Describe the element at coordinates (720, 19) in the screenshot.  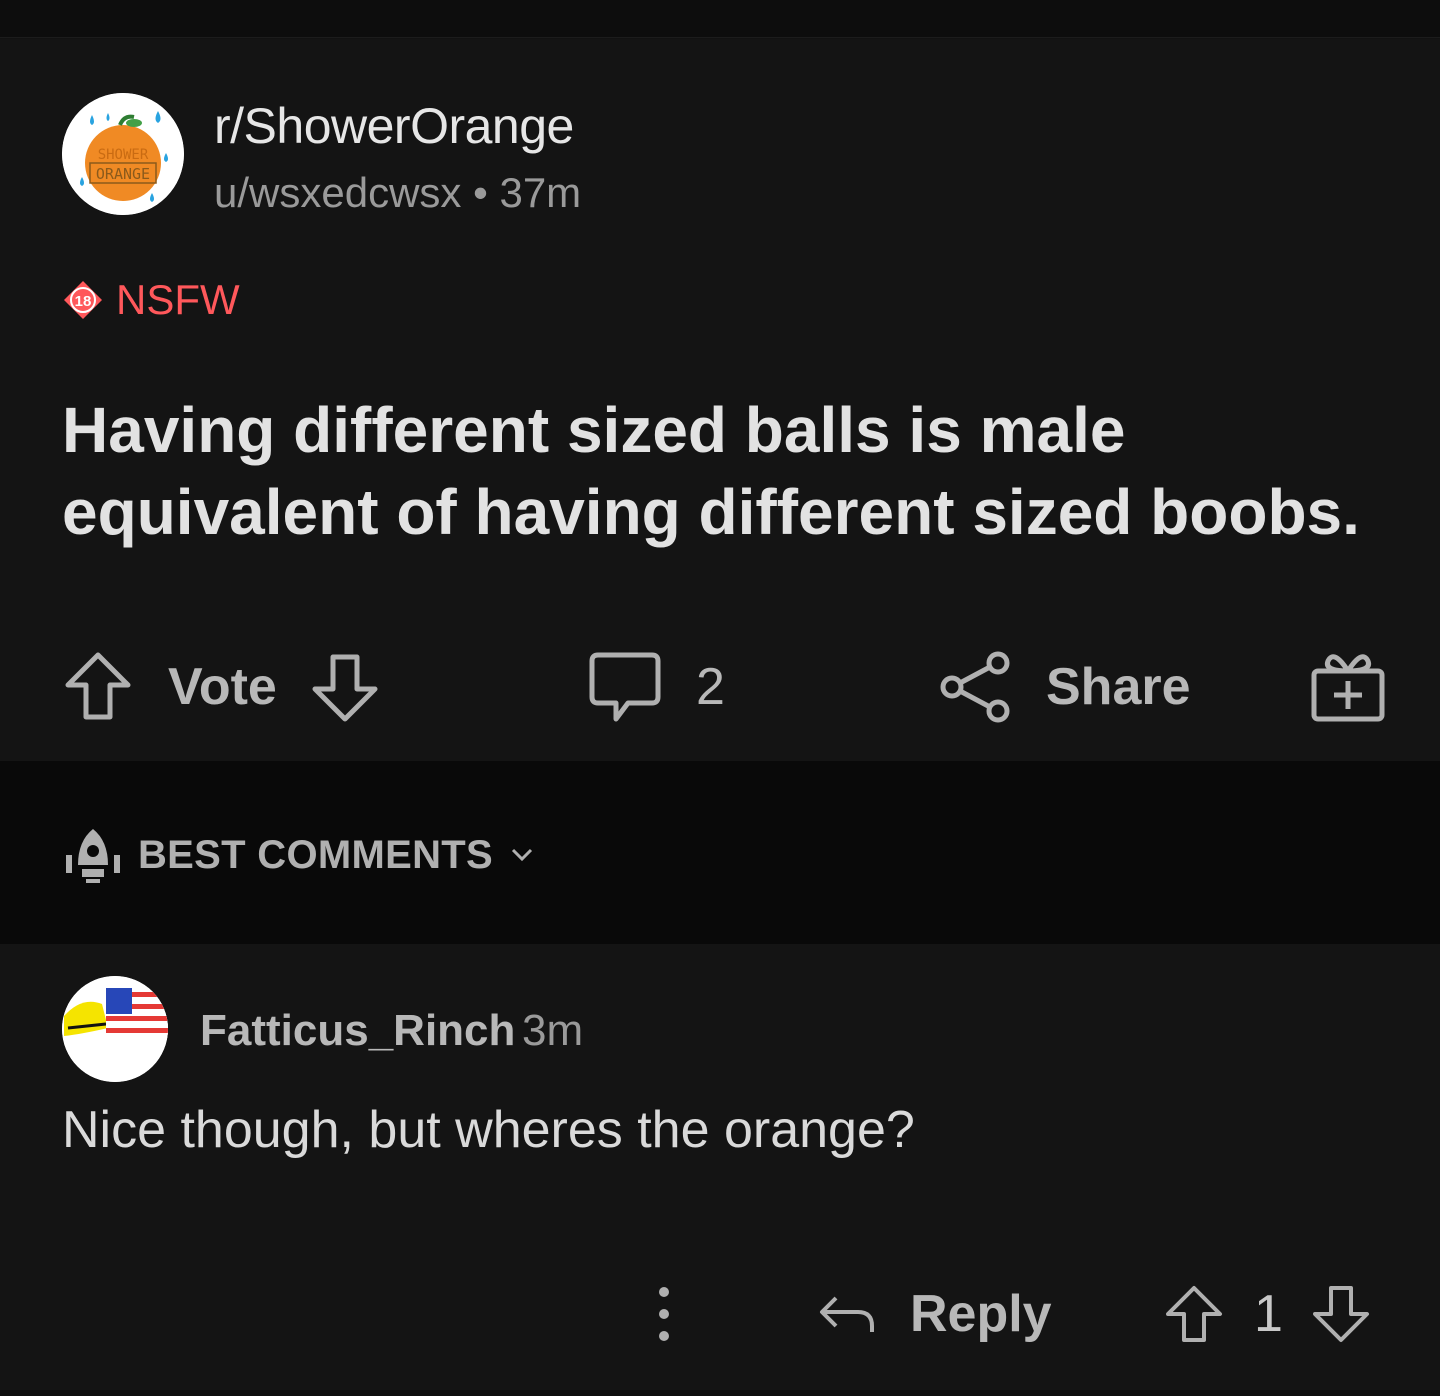
I see `top-bar` at that location.